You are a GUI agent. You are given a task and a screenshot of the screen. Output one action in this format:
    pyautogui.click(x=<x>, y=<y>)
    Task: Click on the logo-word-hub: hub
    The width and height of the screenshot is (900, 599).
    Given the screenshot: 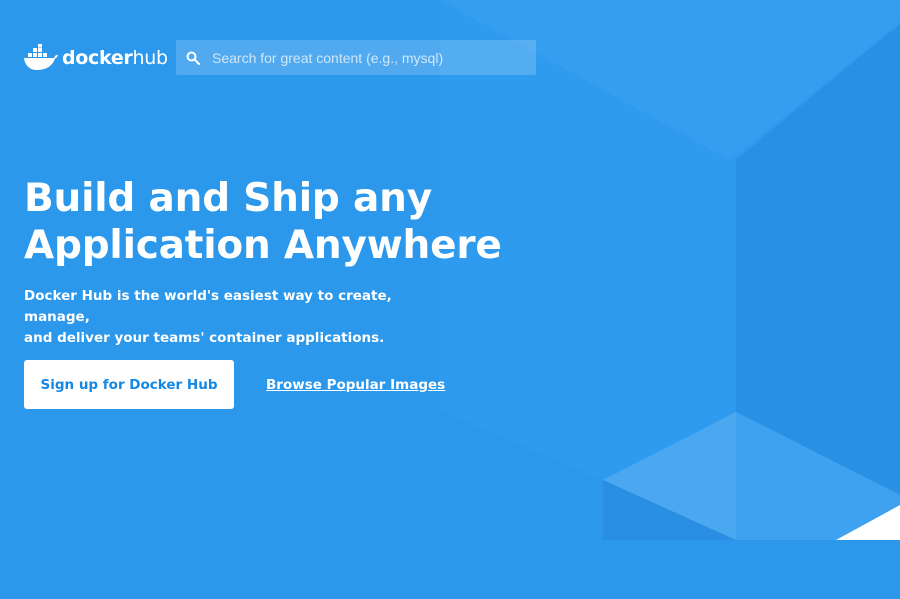 What is the action you would take?
    pyautogui.click(x=150, y=57)
    